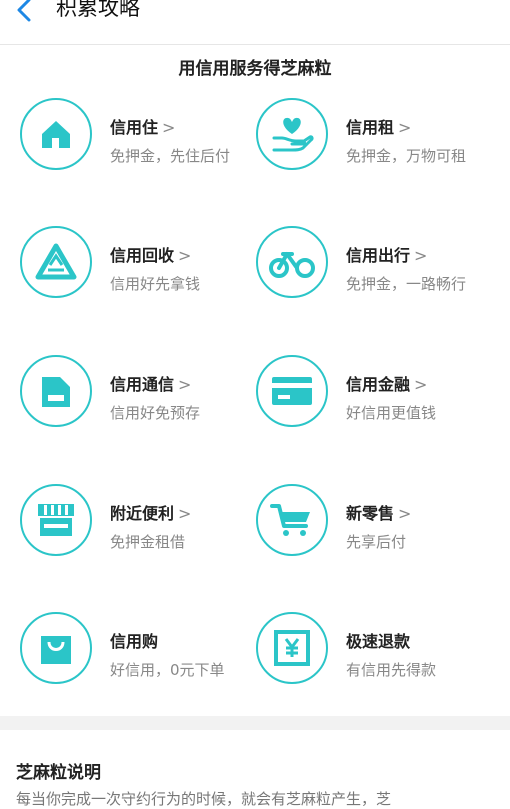  I want to click on service-item-credit-rent: 信用租 > 免押金，万物可租, so click(378, 143).